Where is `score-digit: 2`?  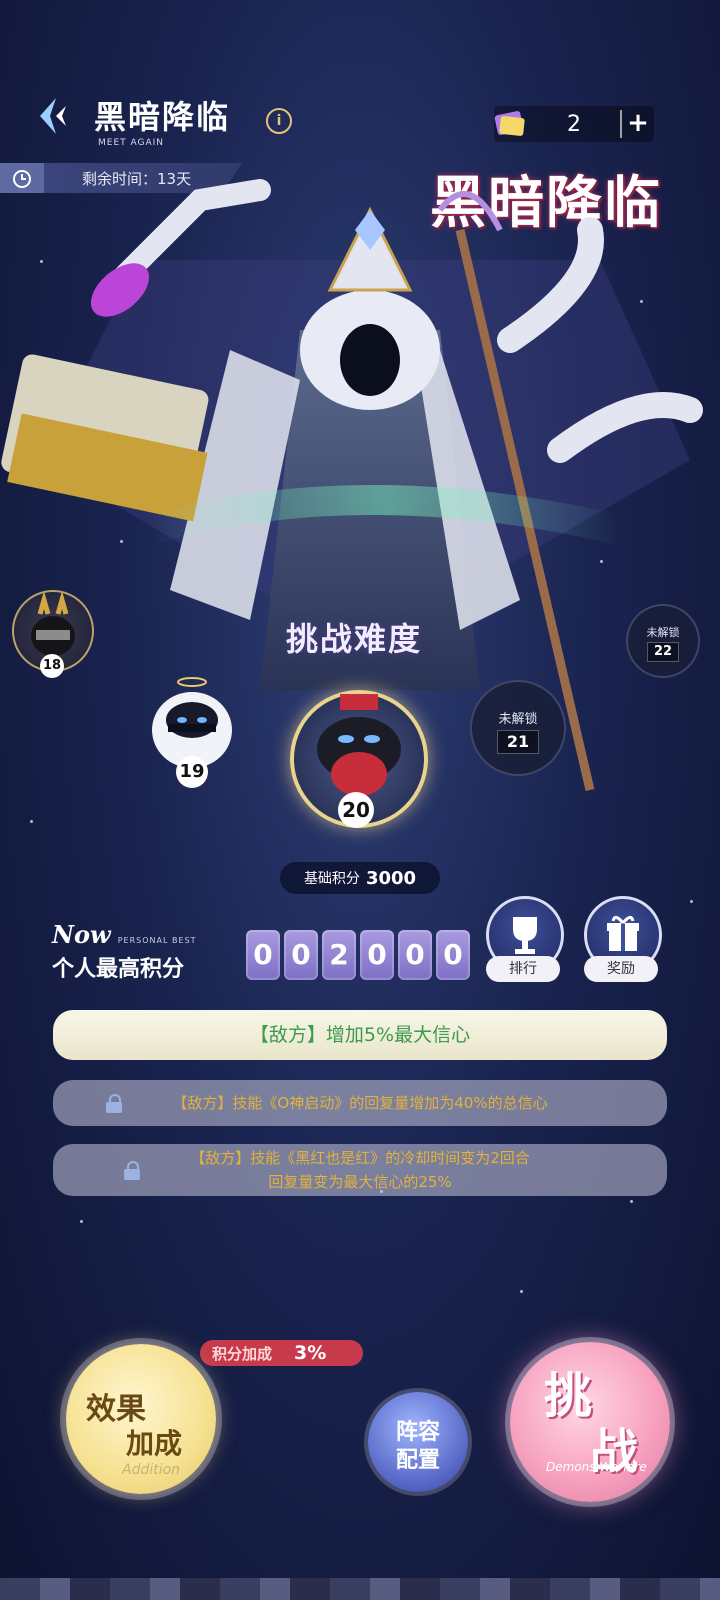
score-digit: 2 is located at coordinates (339, 955).